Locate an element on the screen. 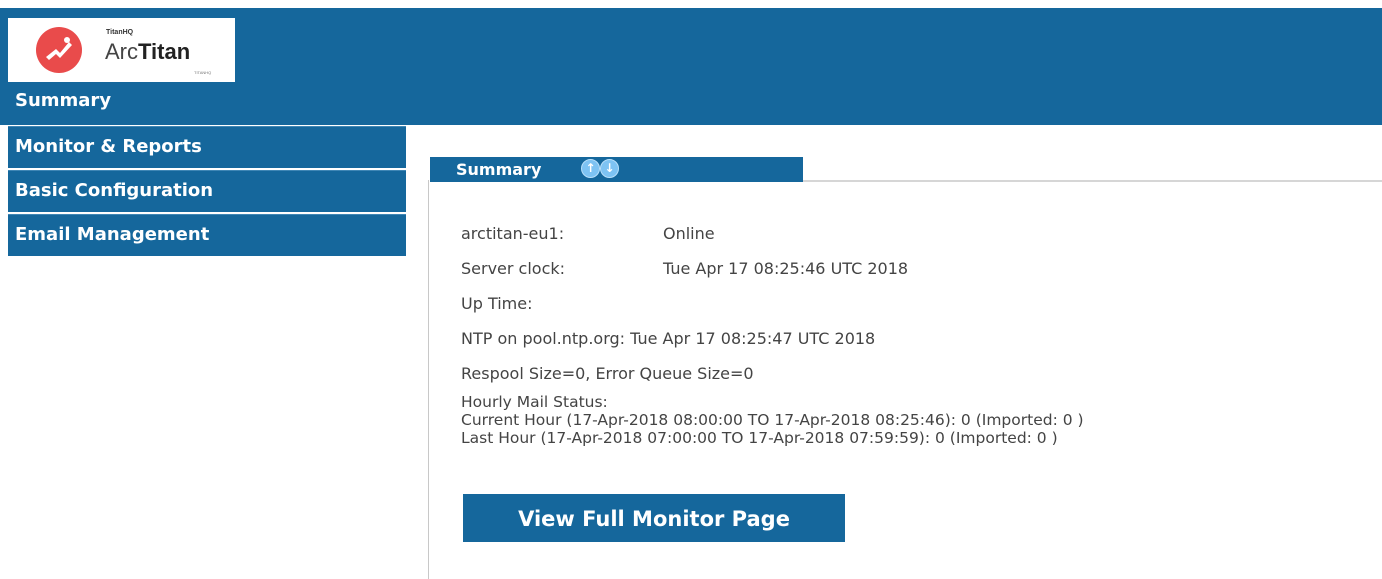 This screenshot has height=579, width=1382. content-divider is located at coordinates (428, 379).